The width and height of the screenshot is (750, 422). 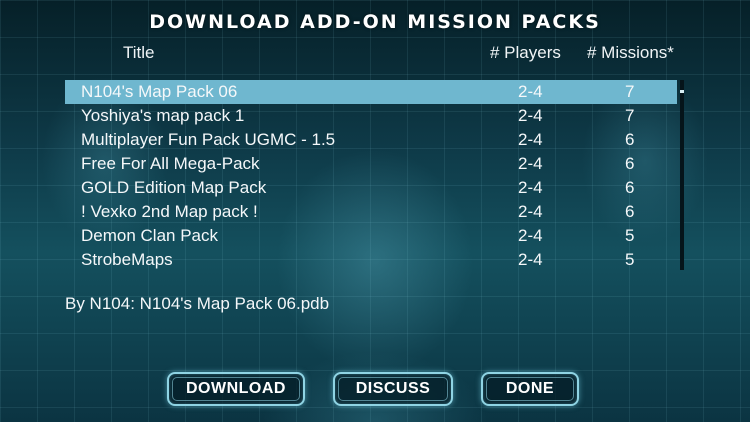 What do you see at coordinates (371, 92) in the screenshot?
I see `list-item: N104's Map Pack 06 2-4 7` at bounding box center [371, 92].